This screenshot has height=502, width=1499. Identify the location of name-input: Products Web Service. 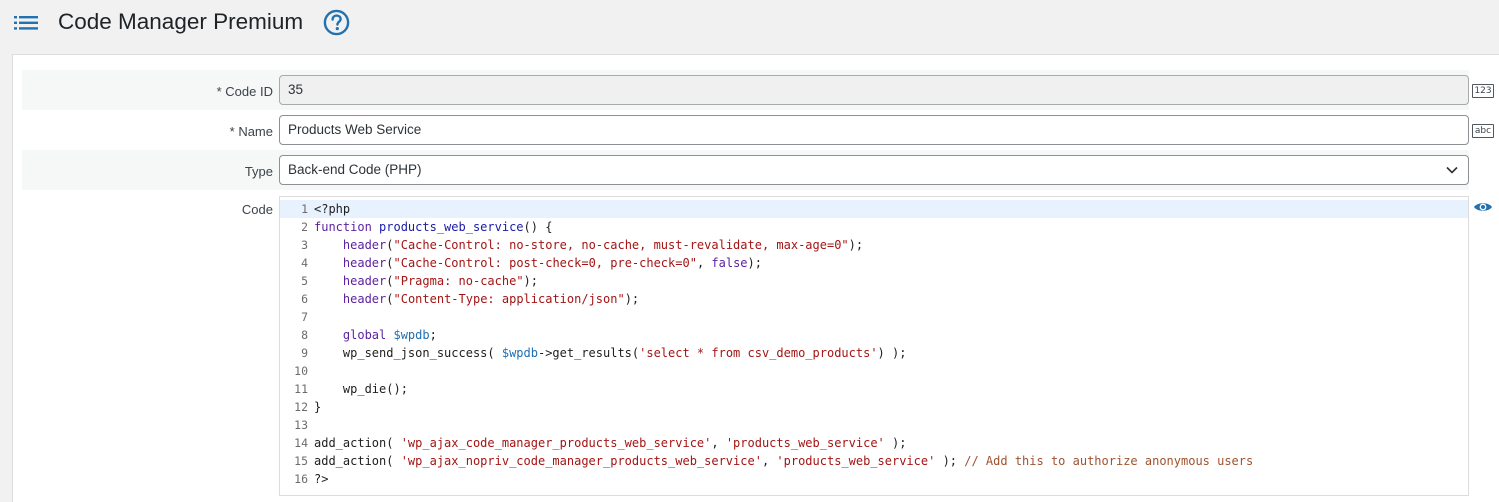
(874, 130).